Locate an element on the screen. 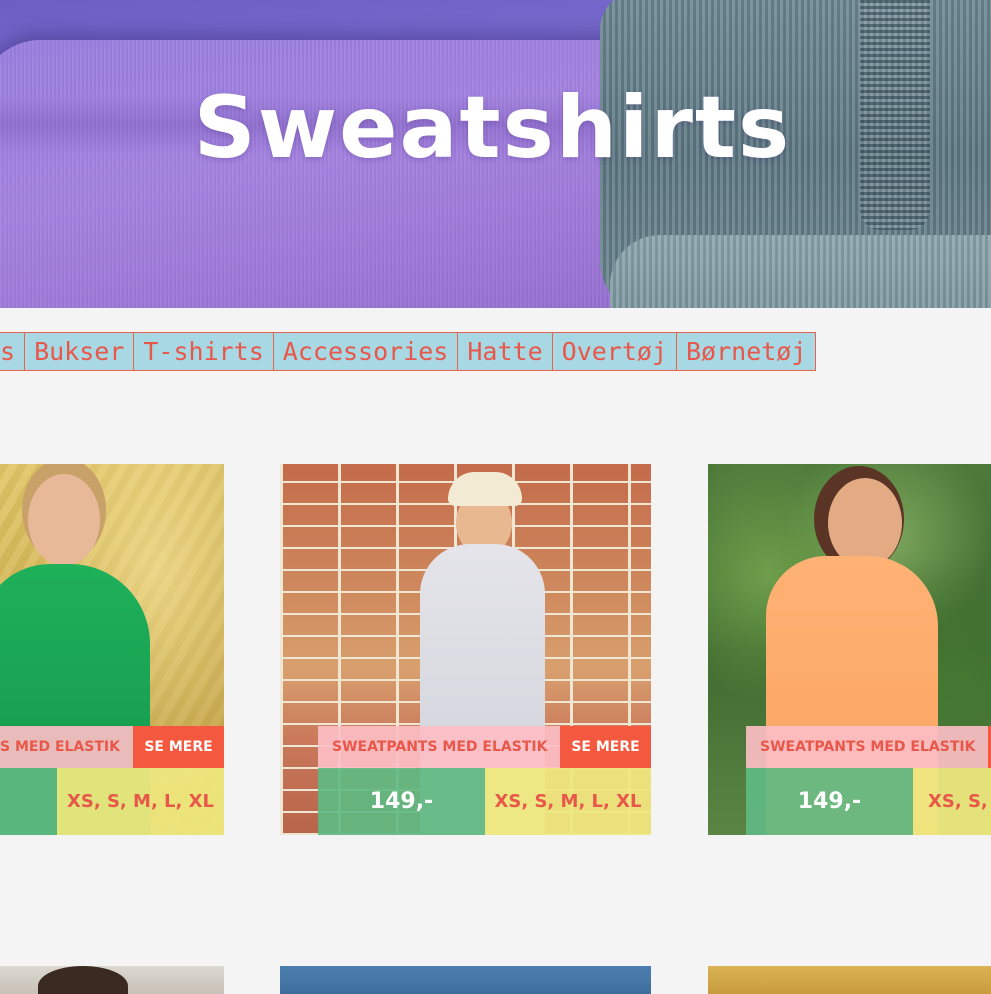 This screenshot has height=994, width=991. category-link-accessories: Accessories is located at coordinates (366, 351).